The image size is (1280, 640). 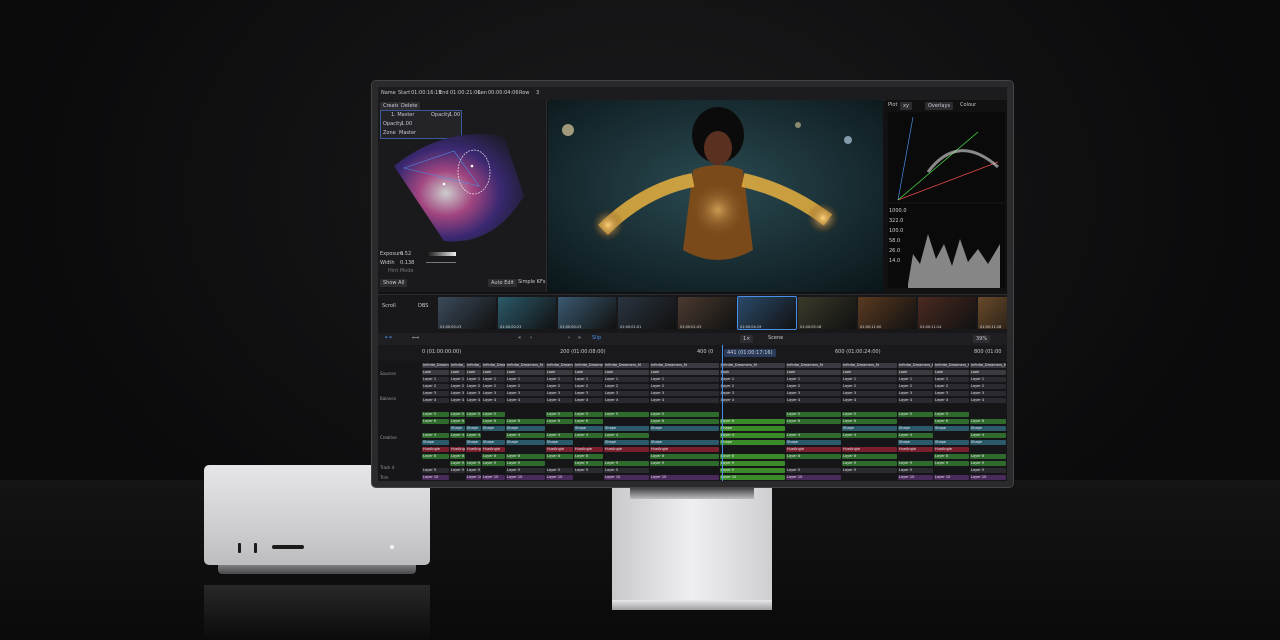 What do you see at coordinates (465, 93) in the screenshot?
I see `end-field: 01:00:21:00` at bounding box center [465, 93].